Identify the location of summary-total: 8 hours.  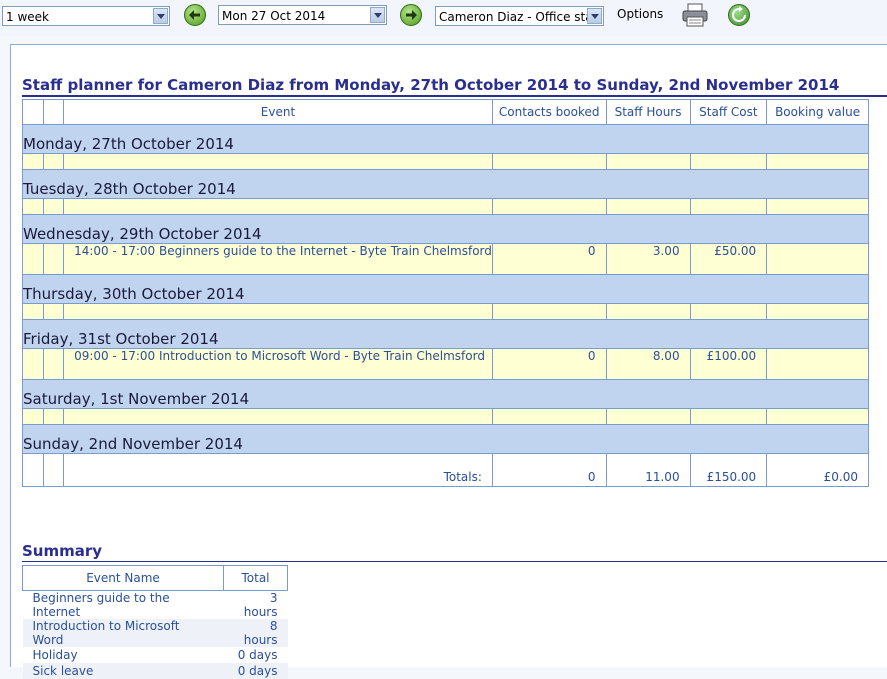
(255, 633).